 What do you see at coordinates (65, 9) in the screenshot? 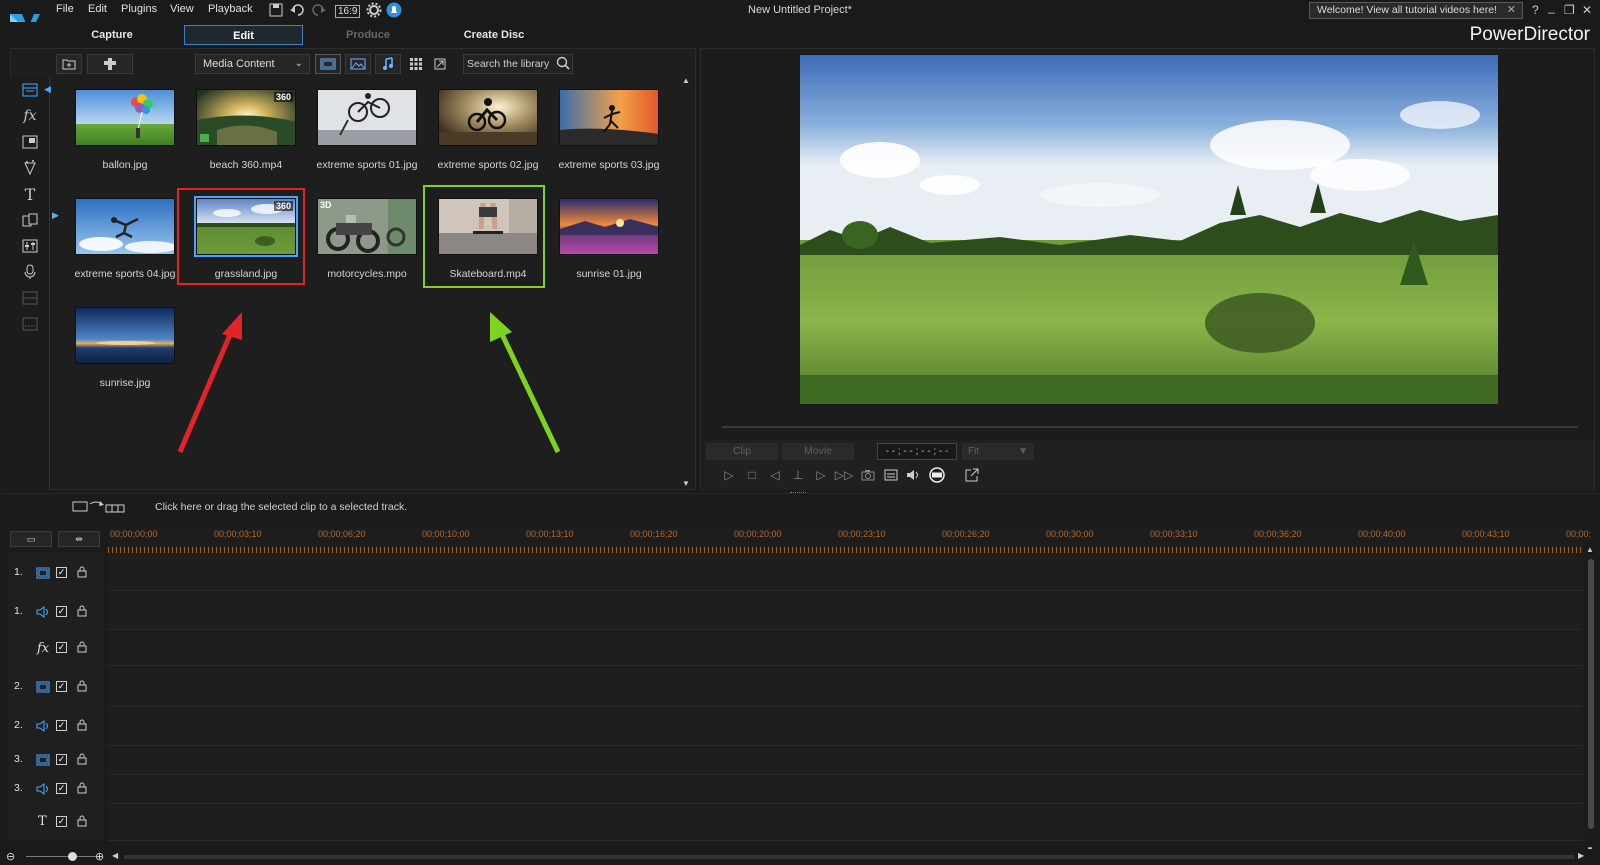
I see `menu-file: File` at bounding box center [65, 9].